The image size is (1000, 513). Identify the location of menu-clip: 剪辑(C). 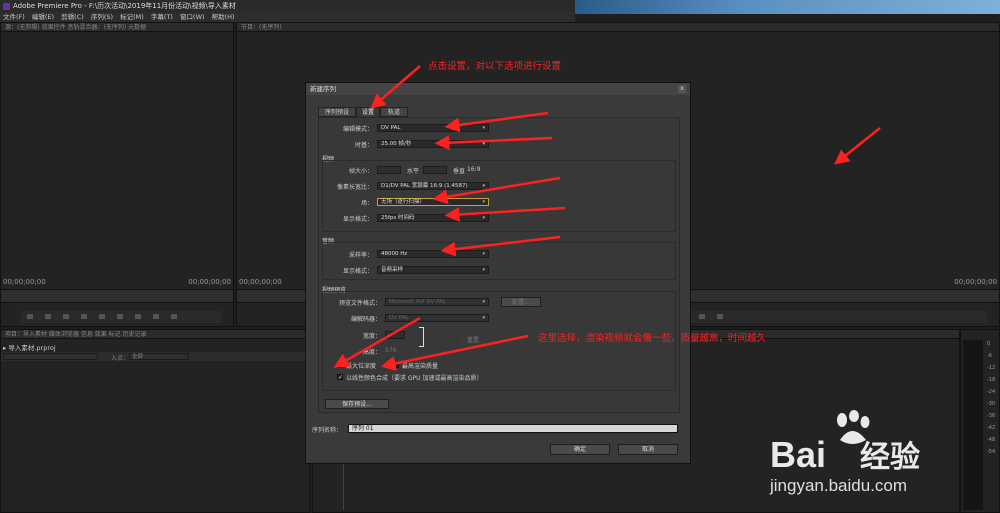
(72, 17).